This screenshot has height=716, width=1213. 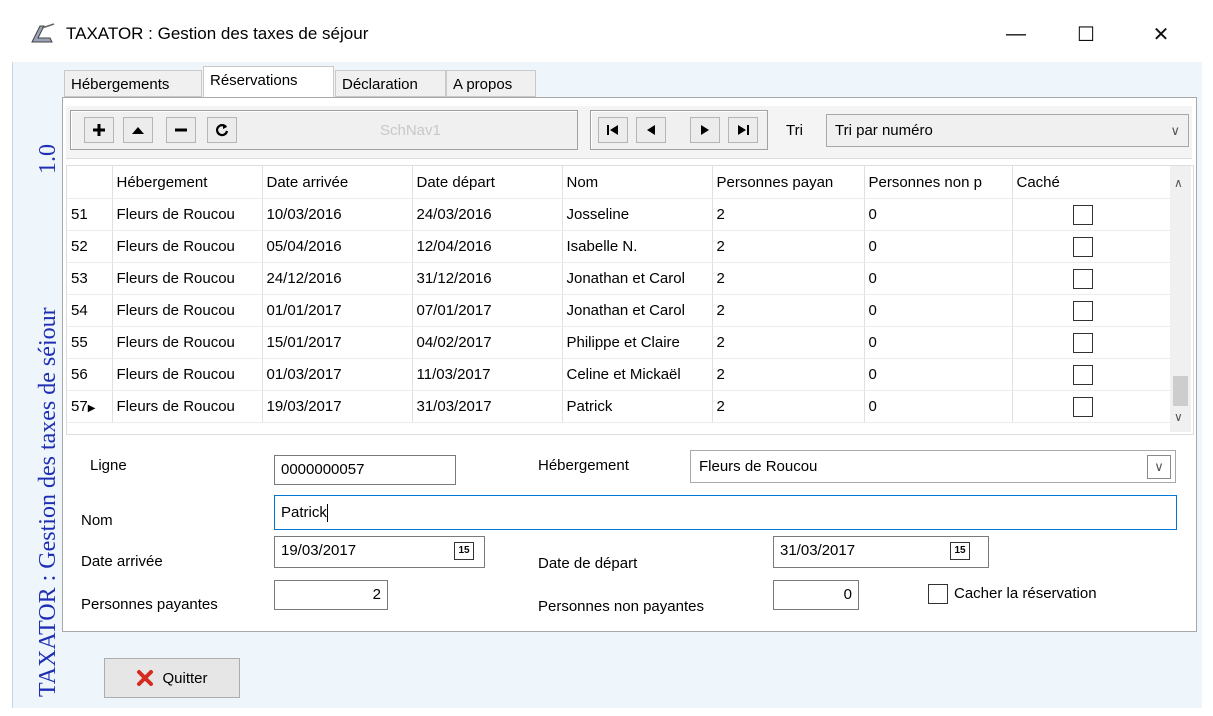 What do you see at coordinates (487, 310) in the screenshot?
I see `cell-date-depart: 07/01/2017` at bounding box center [487, 310].